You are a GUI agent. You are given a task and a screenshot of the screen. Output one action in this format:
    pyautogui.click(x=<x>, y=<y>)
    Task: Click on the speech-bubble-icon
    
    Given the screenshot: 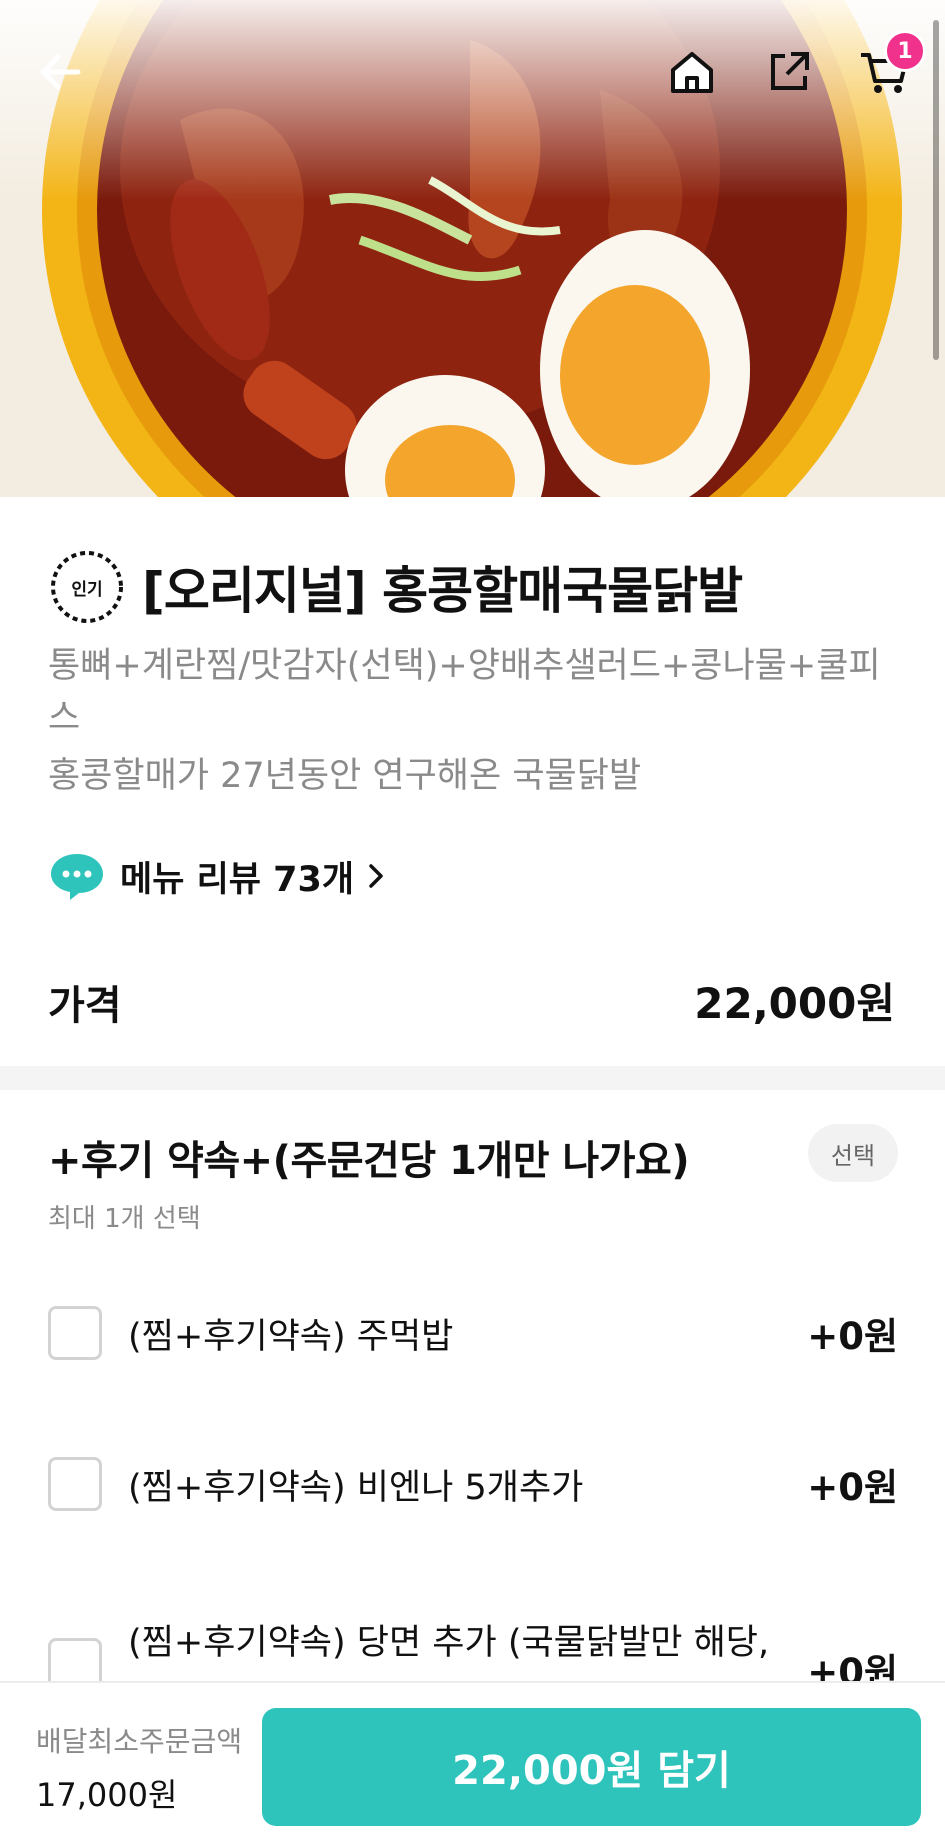 What is the action you would take?
    pyautogui.click(x=77, y=877)
    